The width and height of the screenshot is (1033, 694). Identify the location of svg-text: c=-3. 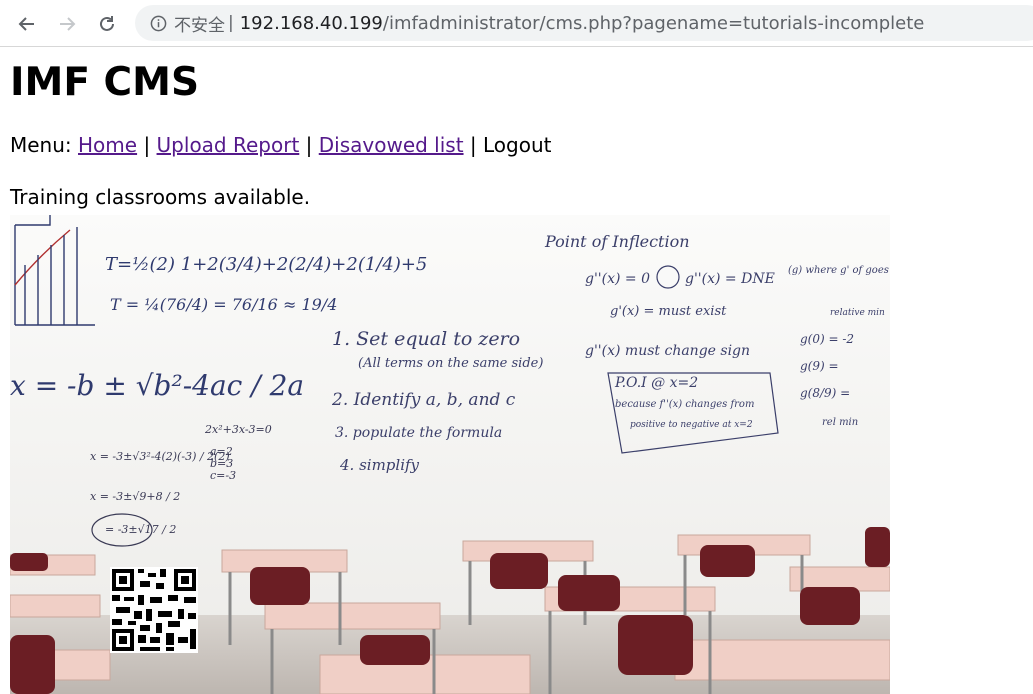
(223, 475).